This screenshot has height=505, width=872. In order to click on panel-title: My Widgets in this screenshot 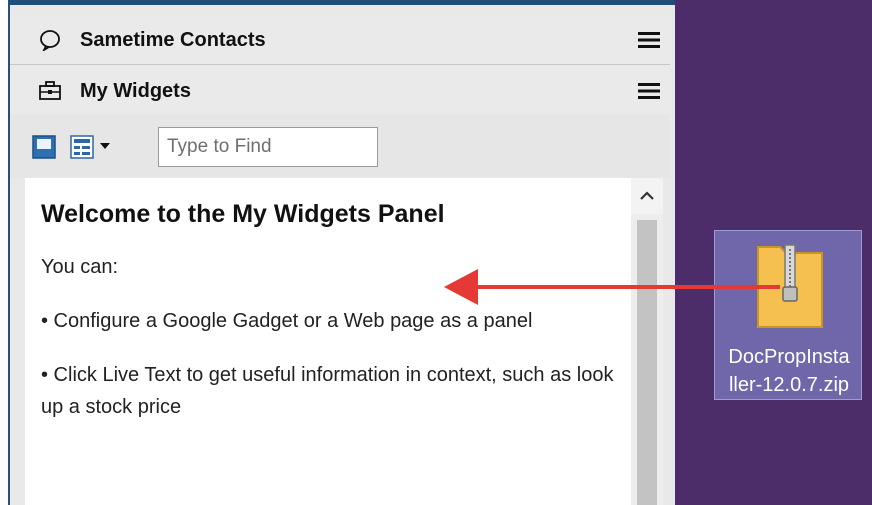, I will do `click(135, 91)`.